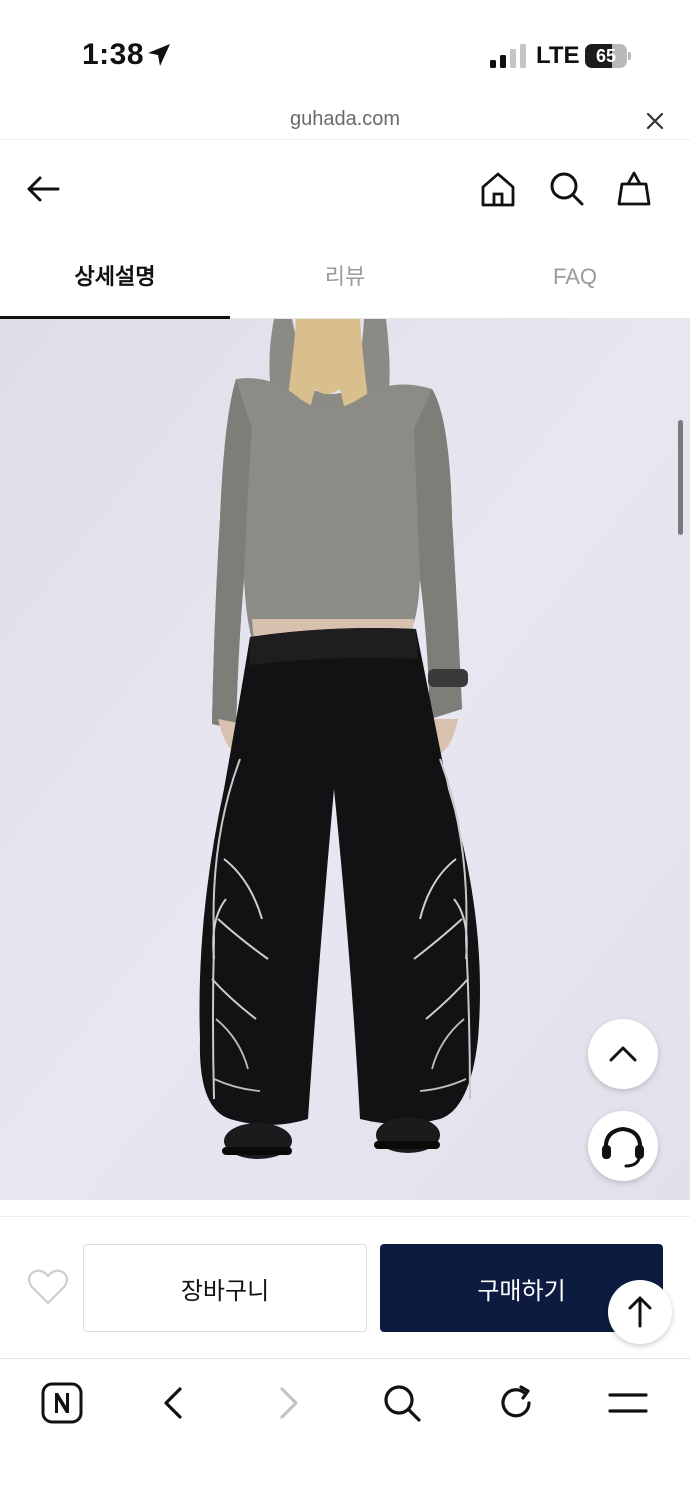 This screenshot has width=690, height=1500. Describe the element at coordinates (345, 50) in the screenshot. I see `status-bar: 1:38 LTE 65` at that location.